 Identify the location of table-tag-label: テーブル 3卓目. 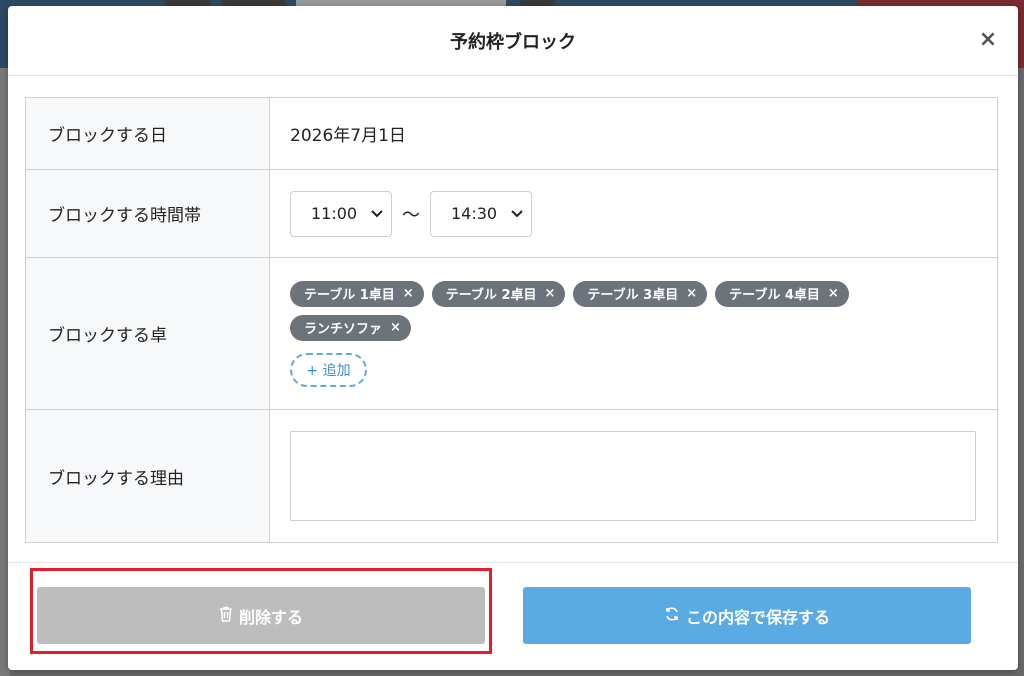
(633, 295).